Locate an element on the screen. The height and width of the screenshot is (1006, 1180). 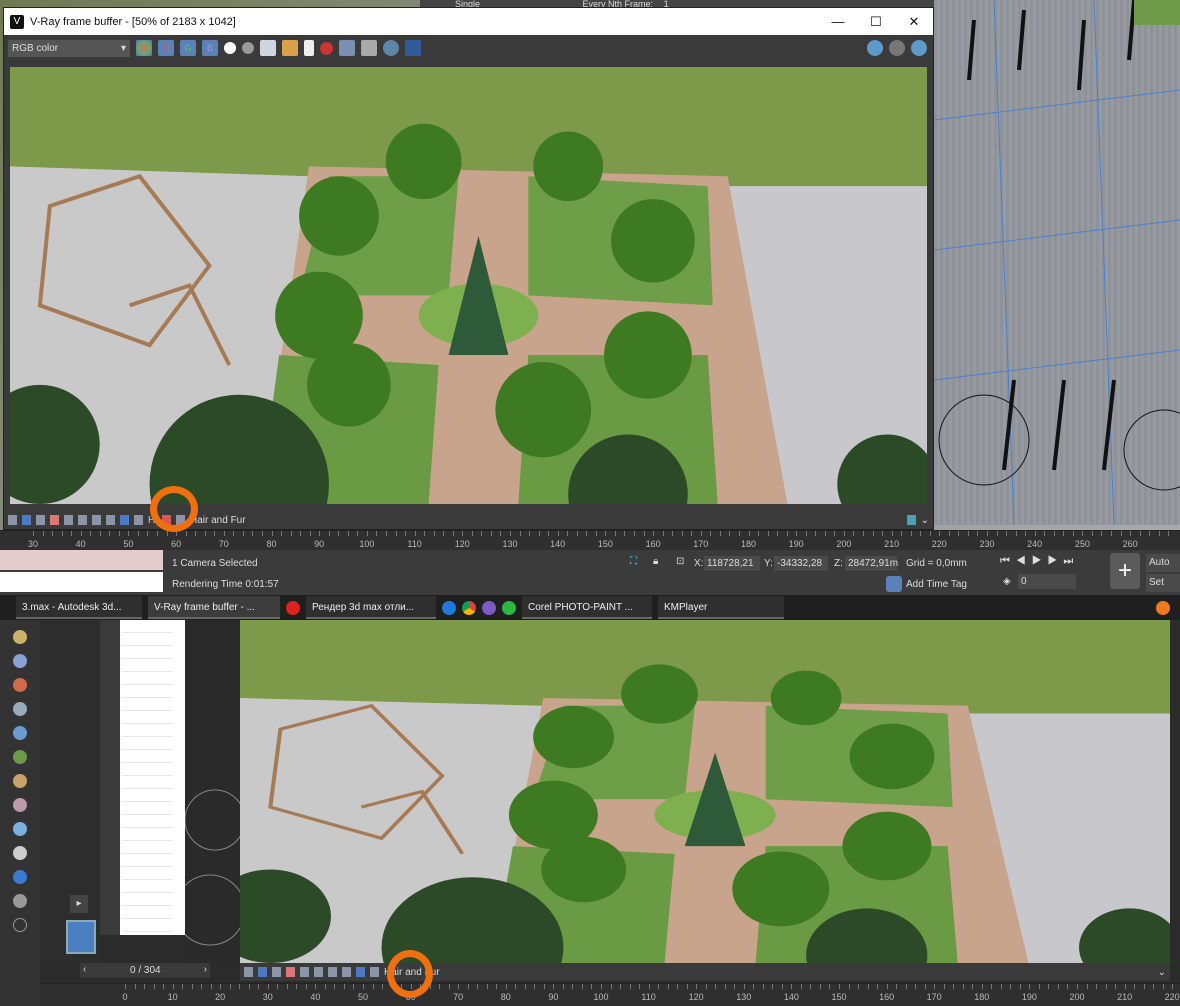
edge-icon is located at coordinates (449, 607).